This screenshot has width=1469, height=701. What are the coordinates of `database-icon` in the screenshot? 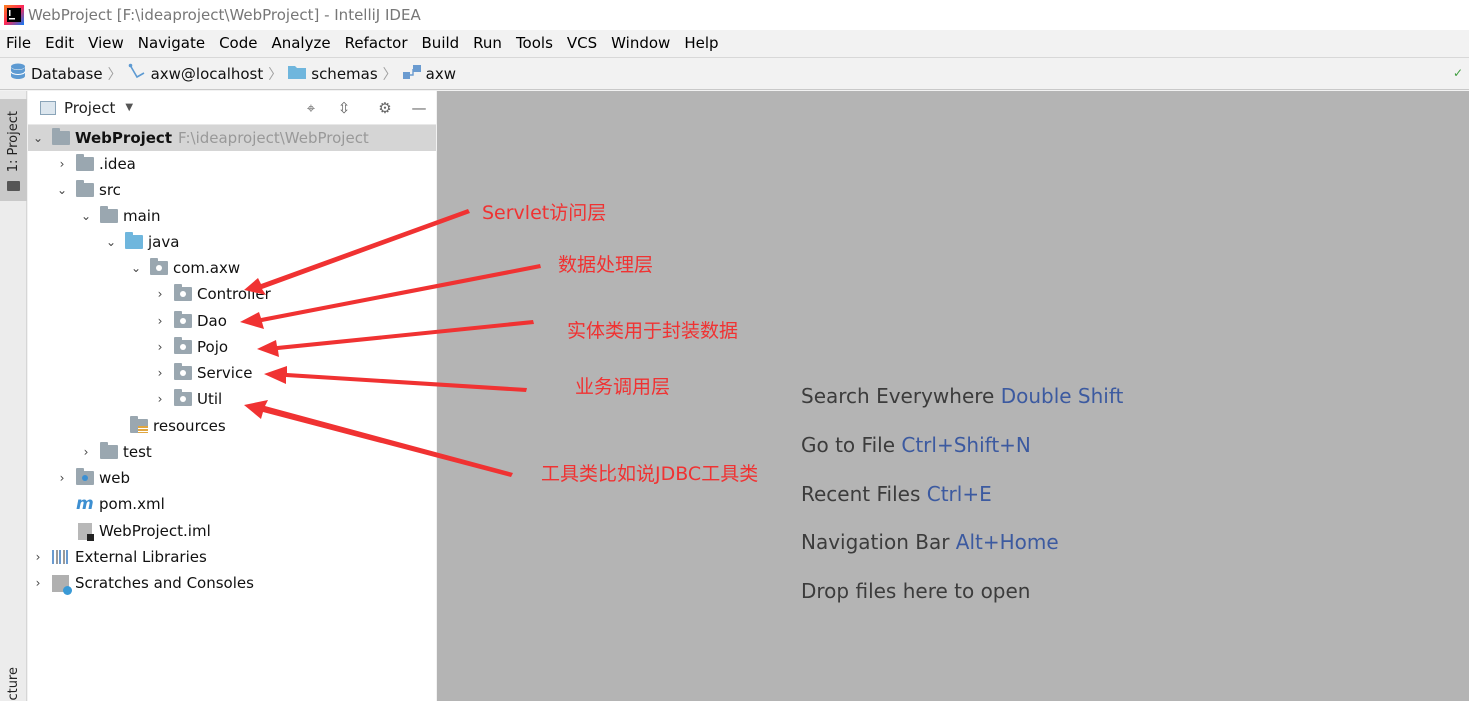 It's located at (18, 73).